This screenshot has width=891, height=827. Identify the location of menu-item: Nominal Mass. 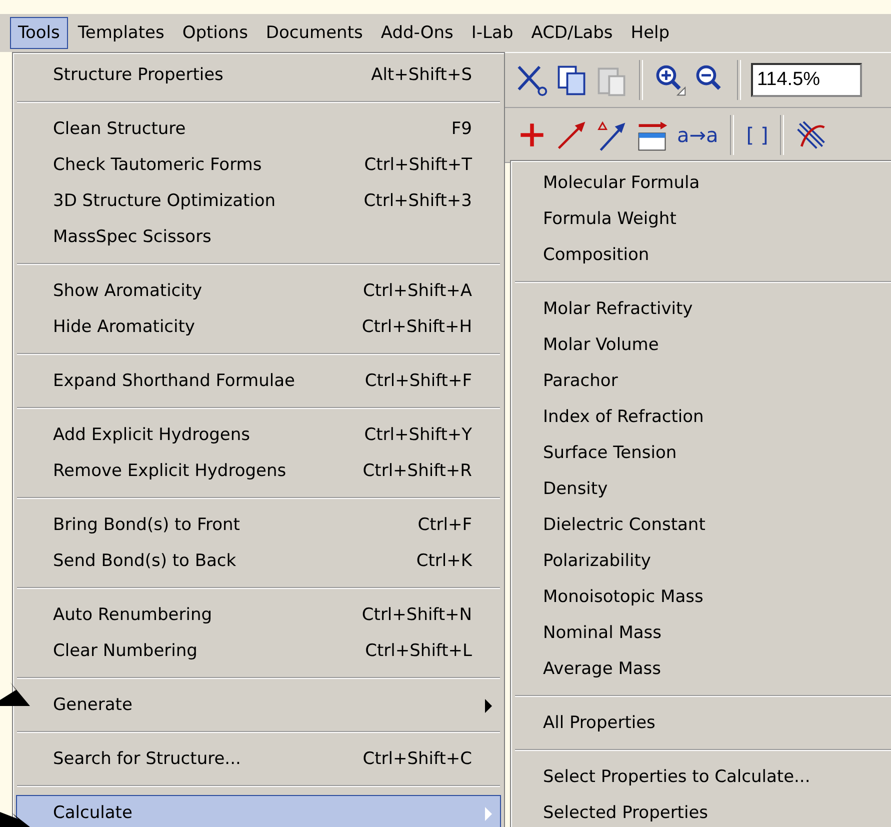
(701, 633).